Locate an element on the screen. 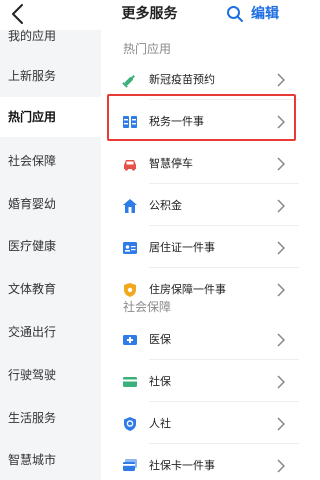  list-item-medical-insurance: 医保 is located at coordinates (200, 340).